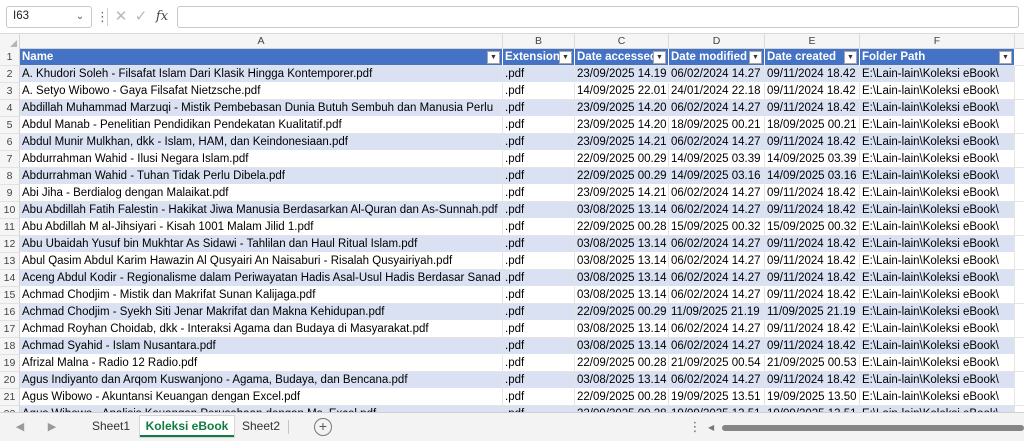 Image resolution: width=1024 pixels, height=441 pixels. Describe the element at coordinates (162, 17) in the screenshot. I see `insert-function-icon: fx` at that location.